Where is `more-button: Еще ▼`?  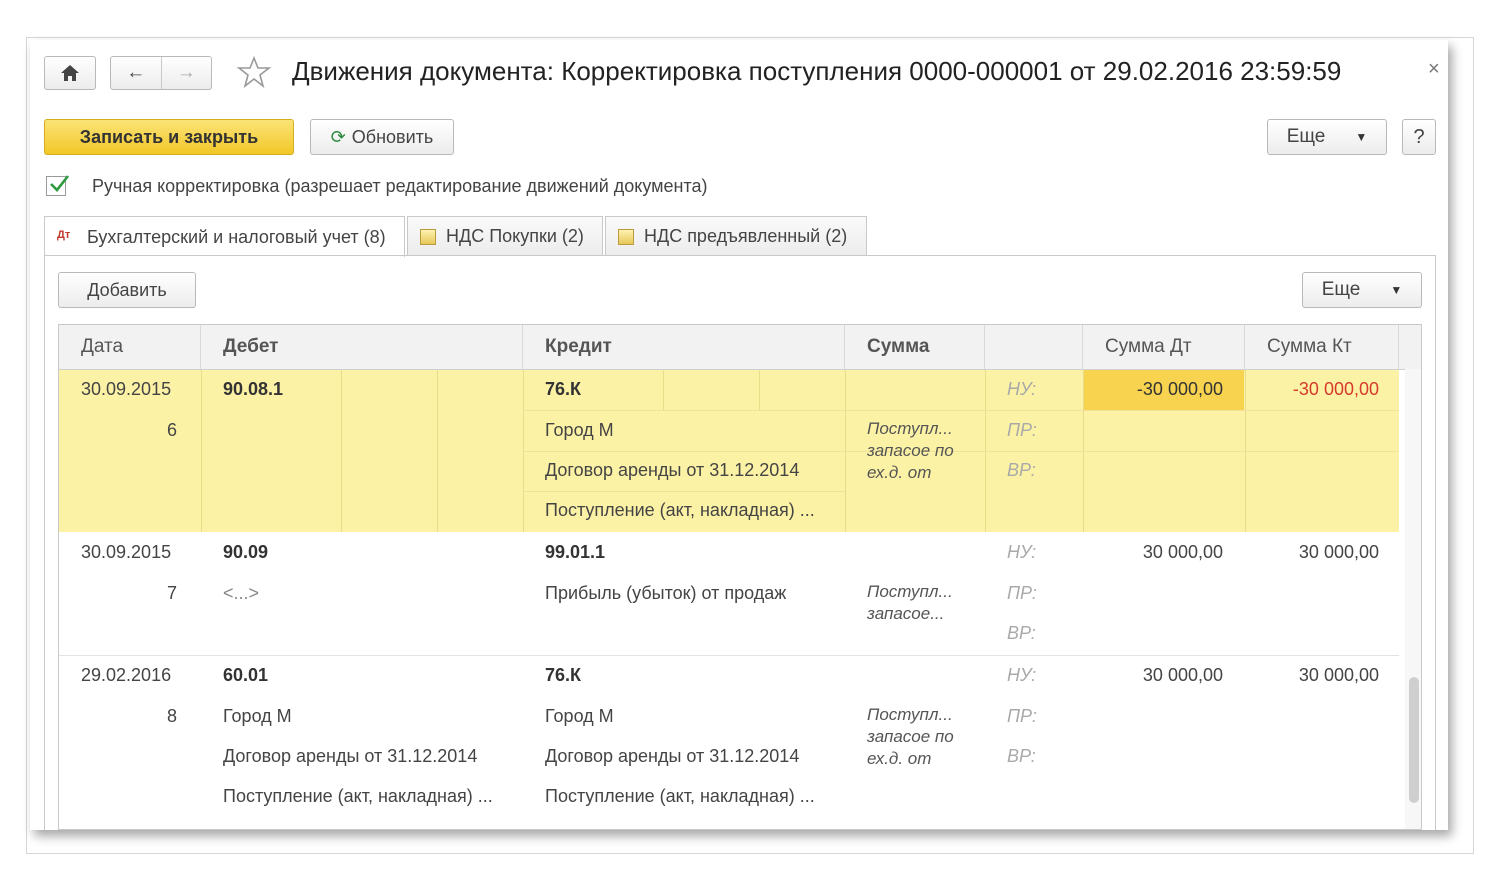
more-button: Еще ▼ is located at coordinates (1327, 137).